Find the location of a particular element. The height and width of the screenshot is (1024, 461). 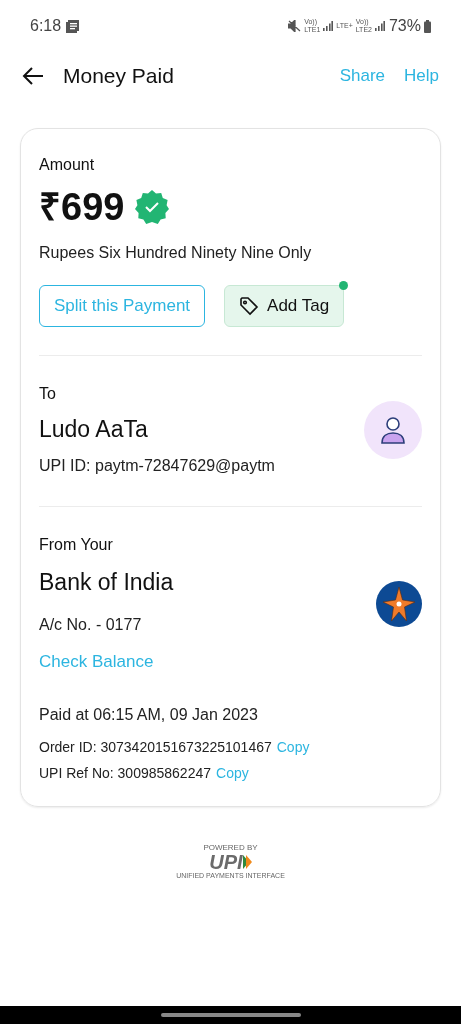

upi-id: UPI ID: paytm-72847629@paytm is located at coordinates (157, 465).